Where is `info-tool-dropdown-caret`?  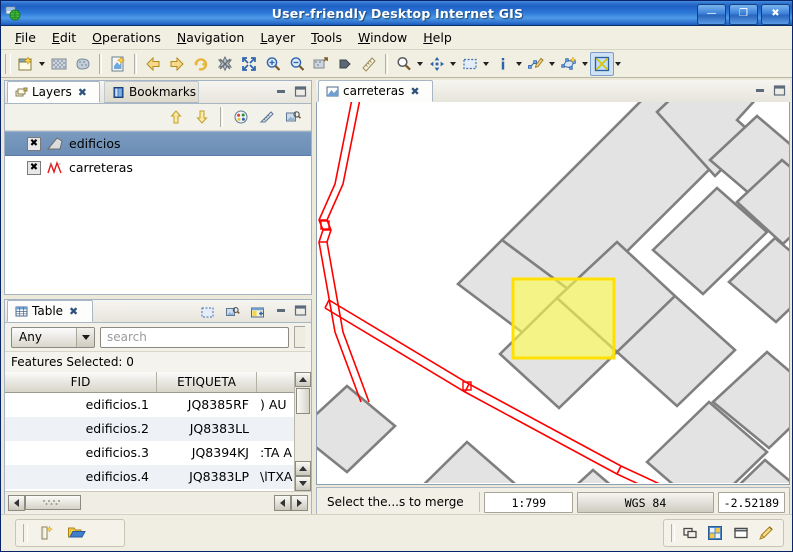 info-tool-dropdown-caret is located at coordinates (519, 63).